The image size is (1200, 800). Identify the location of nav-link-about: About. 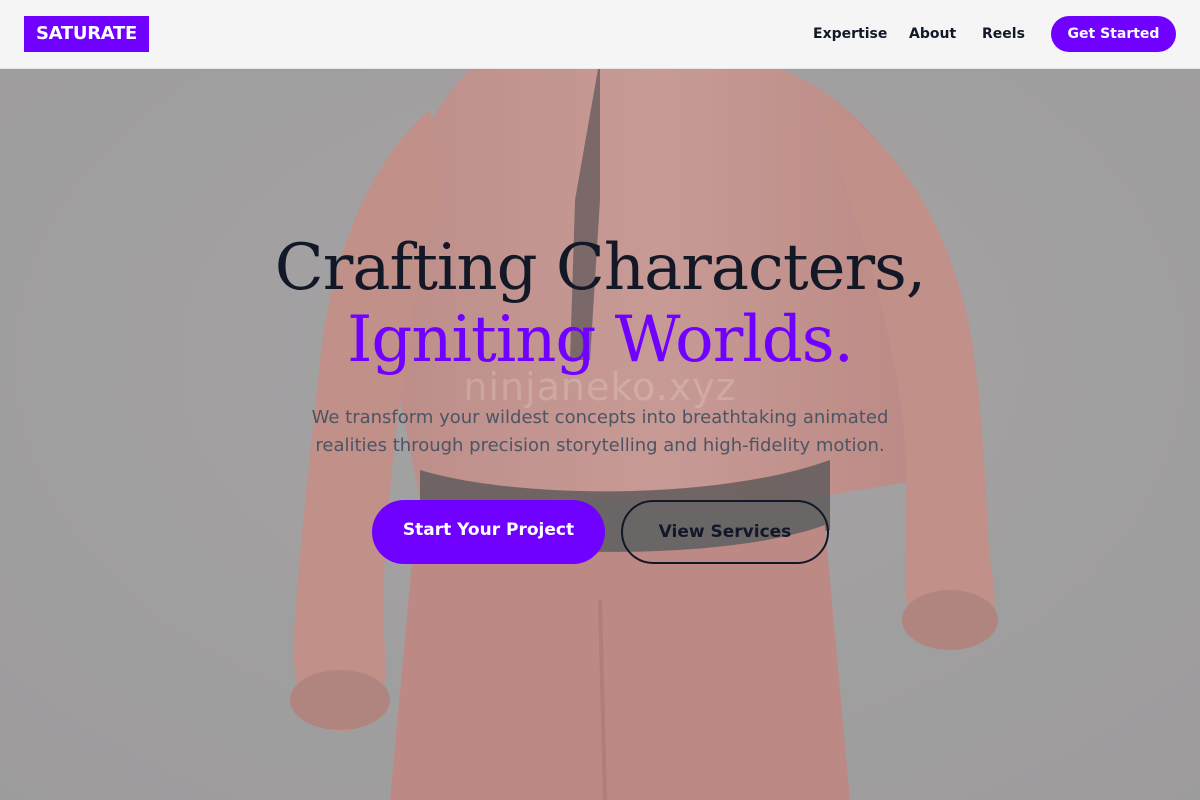
(932, 34).